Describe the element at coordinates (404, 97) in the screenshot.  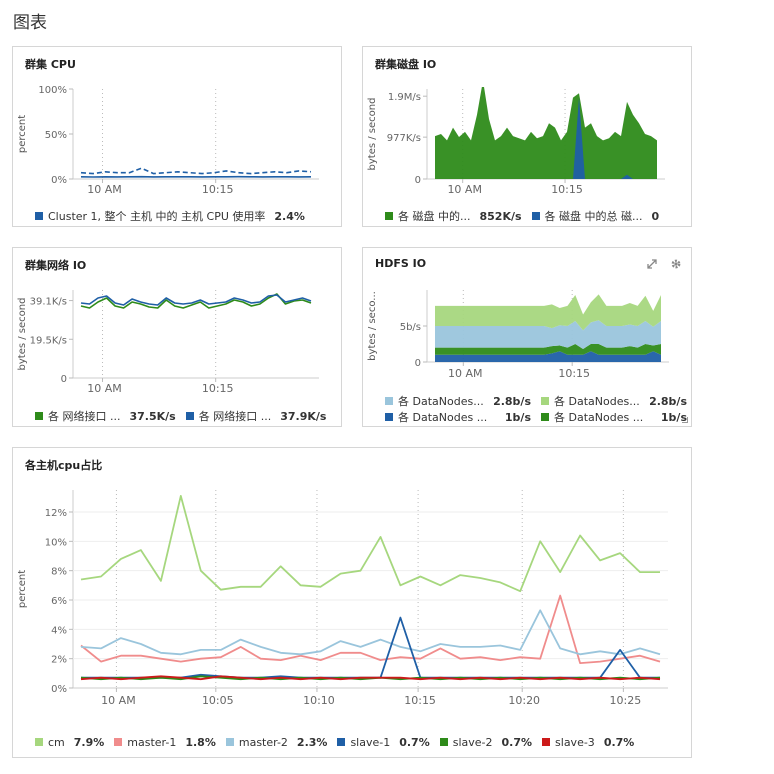
I see `y-tick-label: 1.9M/s` at that location.